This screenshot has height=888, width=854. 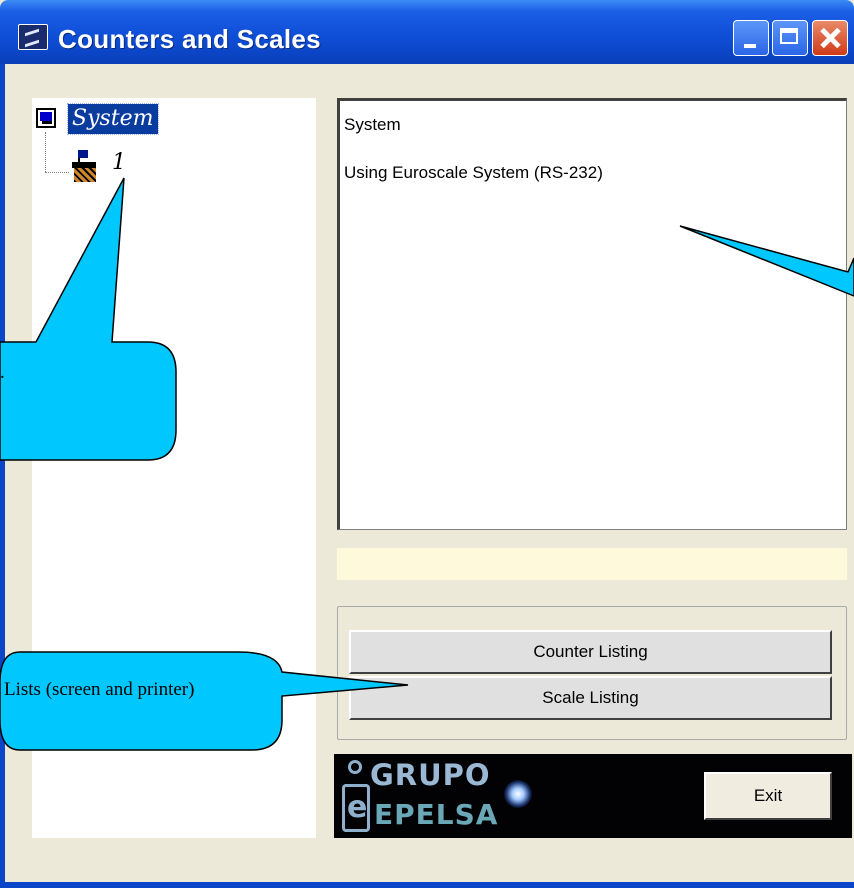 What do you see at coordinates (427, 885) in the screenshot?
I see `window-border-bottom` at bounding box center [427, 885].